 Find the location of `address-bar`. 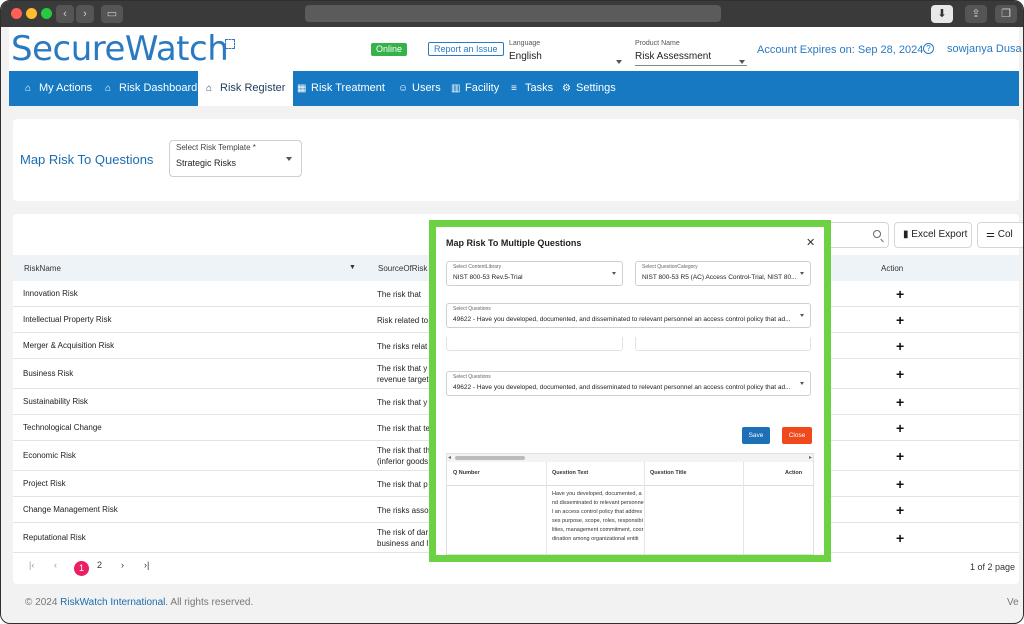

address-bar is located at coordinates (513, 13).